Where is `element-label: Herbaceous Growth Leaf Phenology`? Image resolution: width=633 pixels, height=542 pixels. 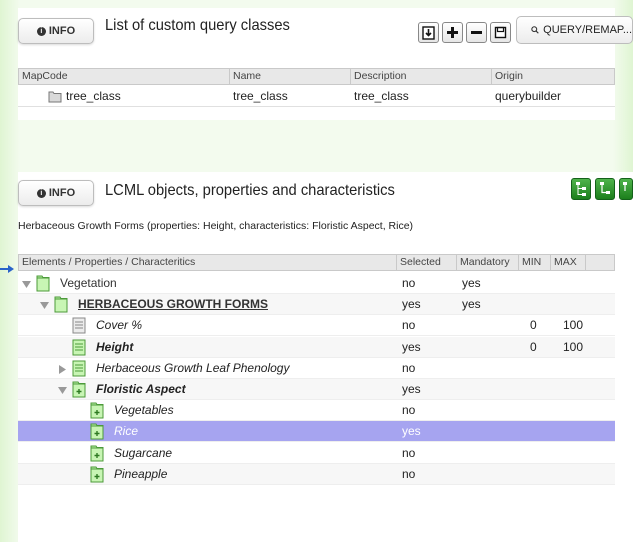 element-label: Herbaceous Growth Leaf Phenology is located at coordinates (193, 367).